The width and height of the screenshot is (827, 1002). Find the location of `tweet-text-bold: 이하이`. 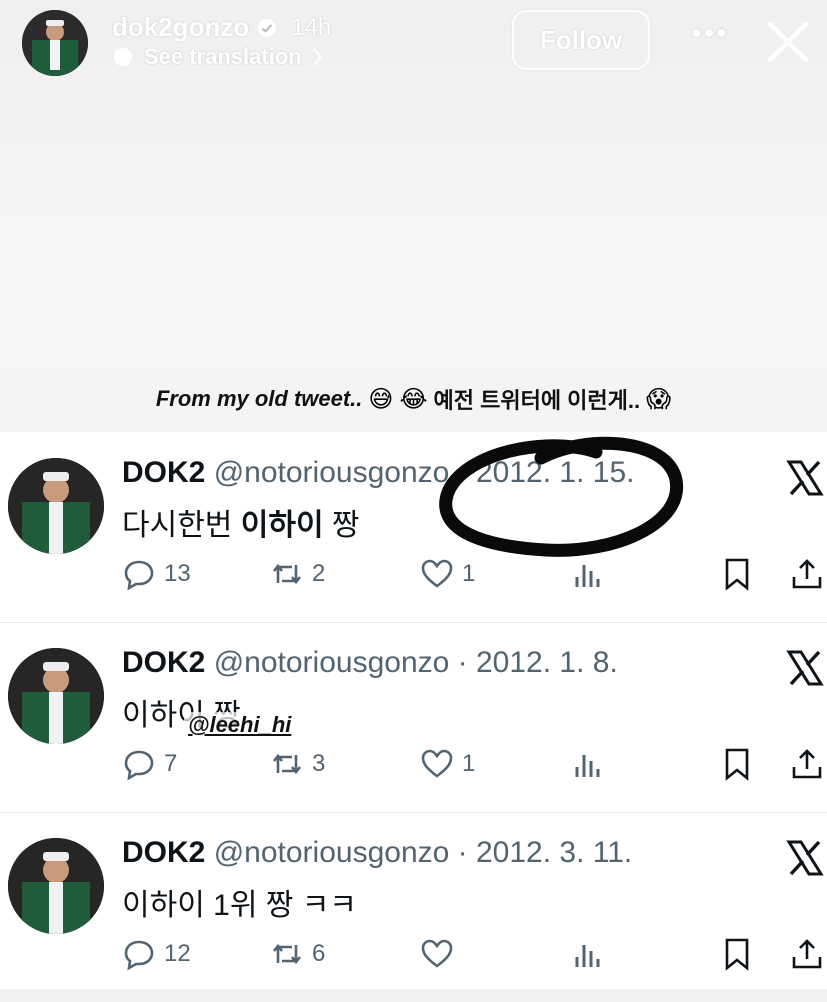

tweet-text-bold: 이하이 is located at coordinates (282, 525).